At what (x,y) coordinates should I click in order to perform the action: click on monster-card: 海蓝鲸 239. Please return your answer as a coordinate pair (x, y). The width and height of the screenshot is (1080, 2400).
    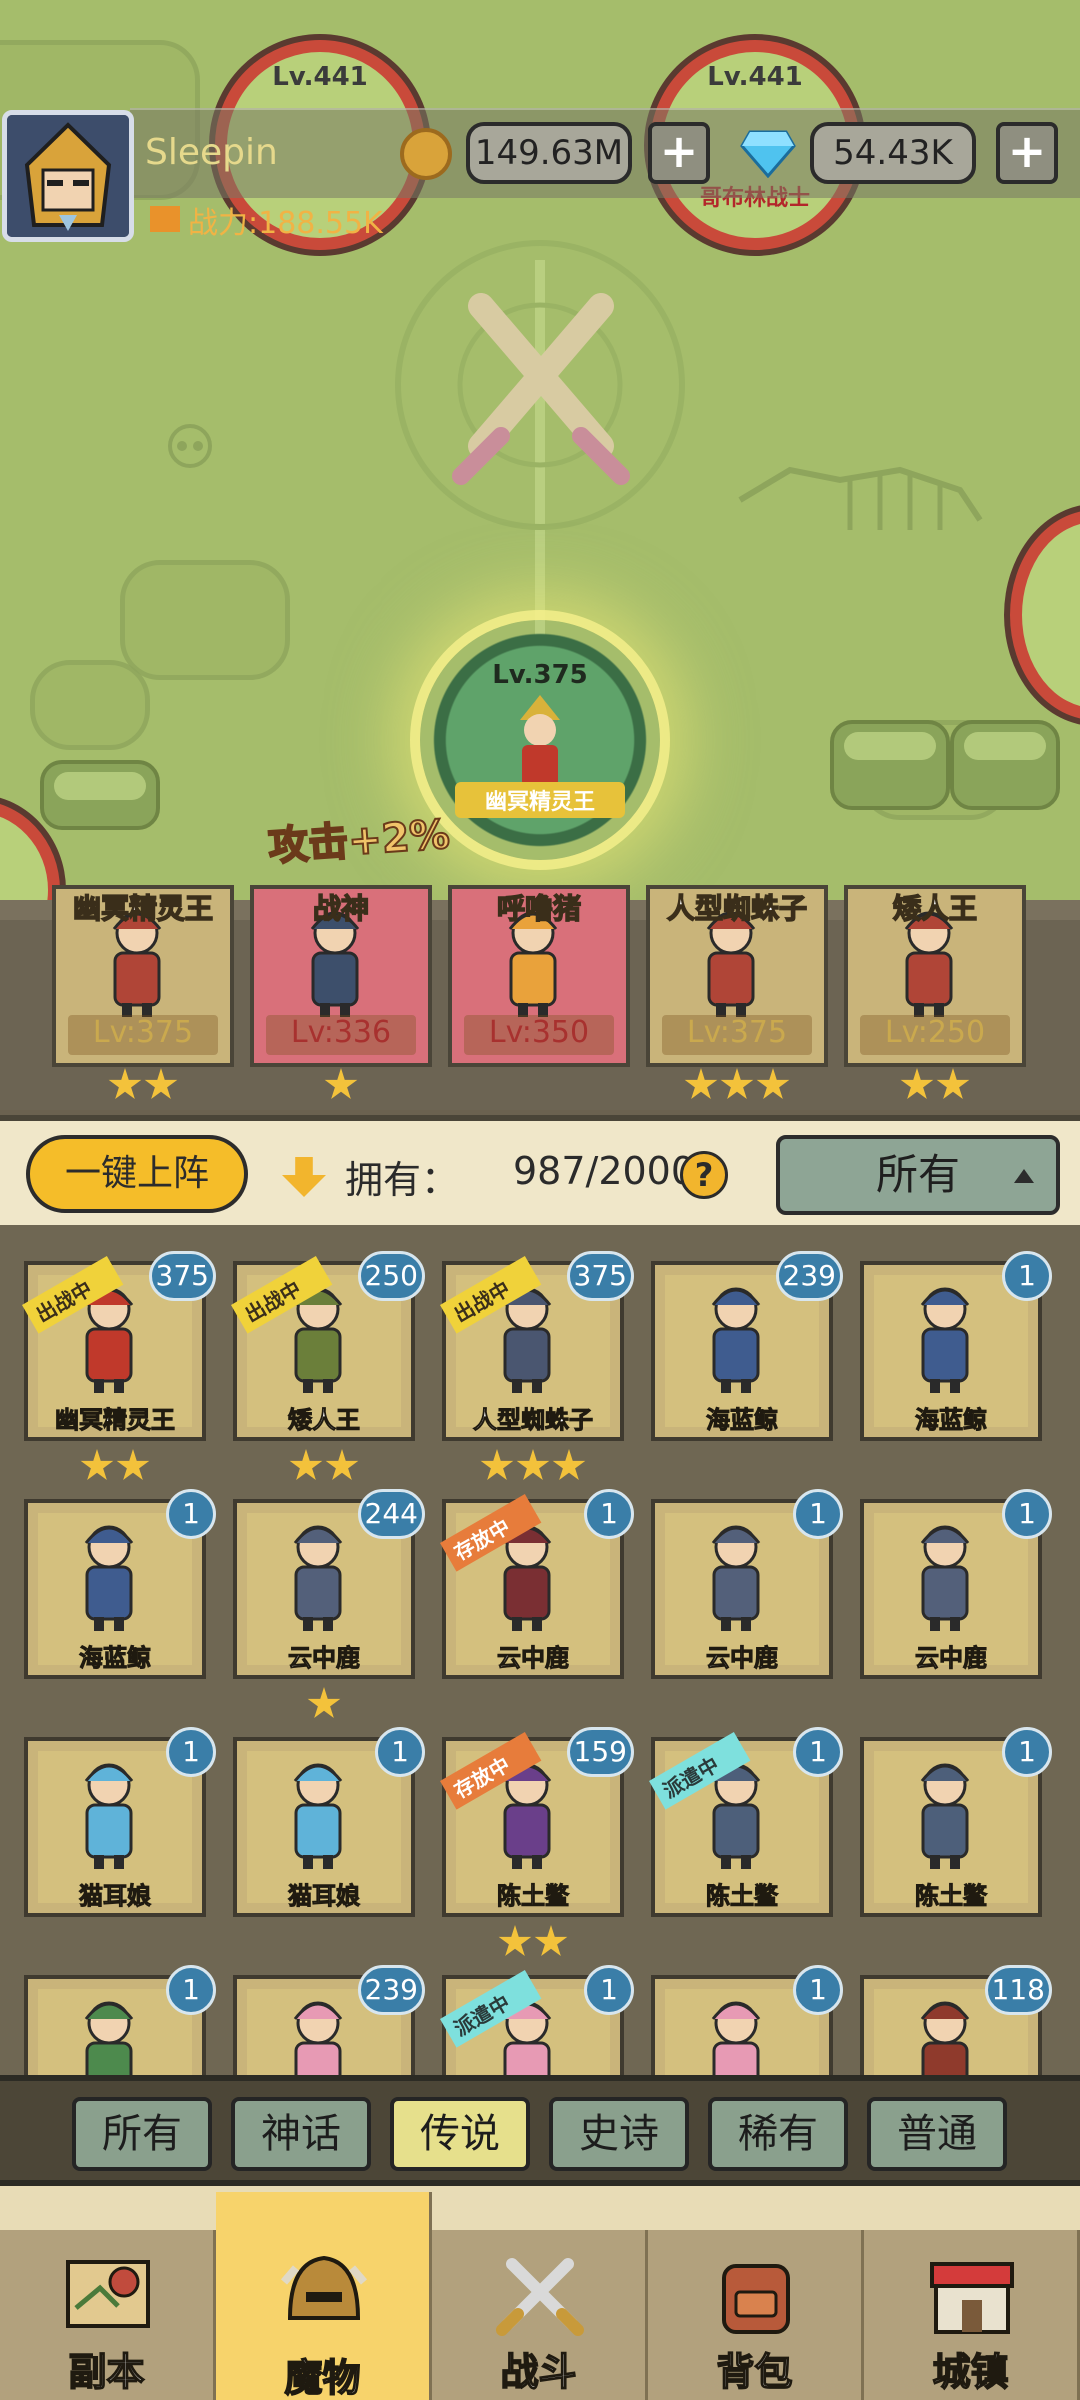
    Looking at the image, I should click on (747, 1346).